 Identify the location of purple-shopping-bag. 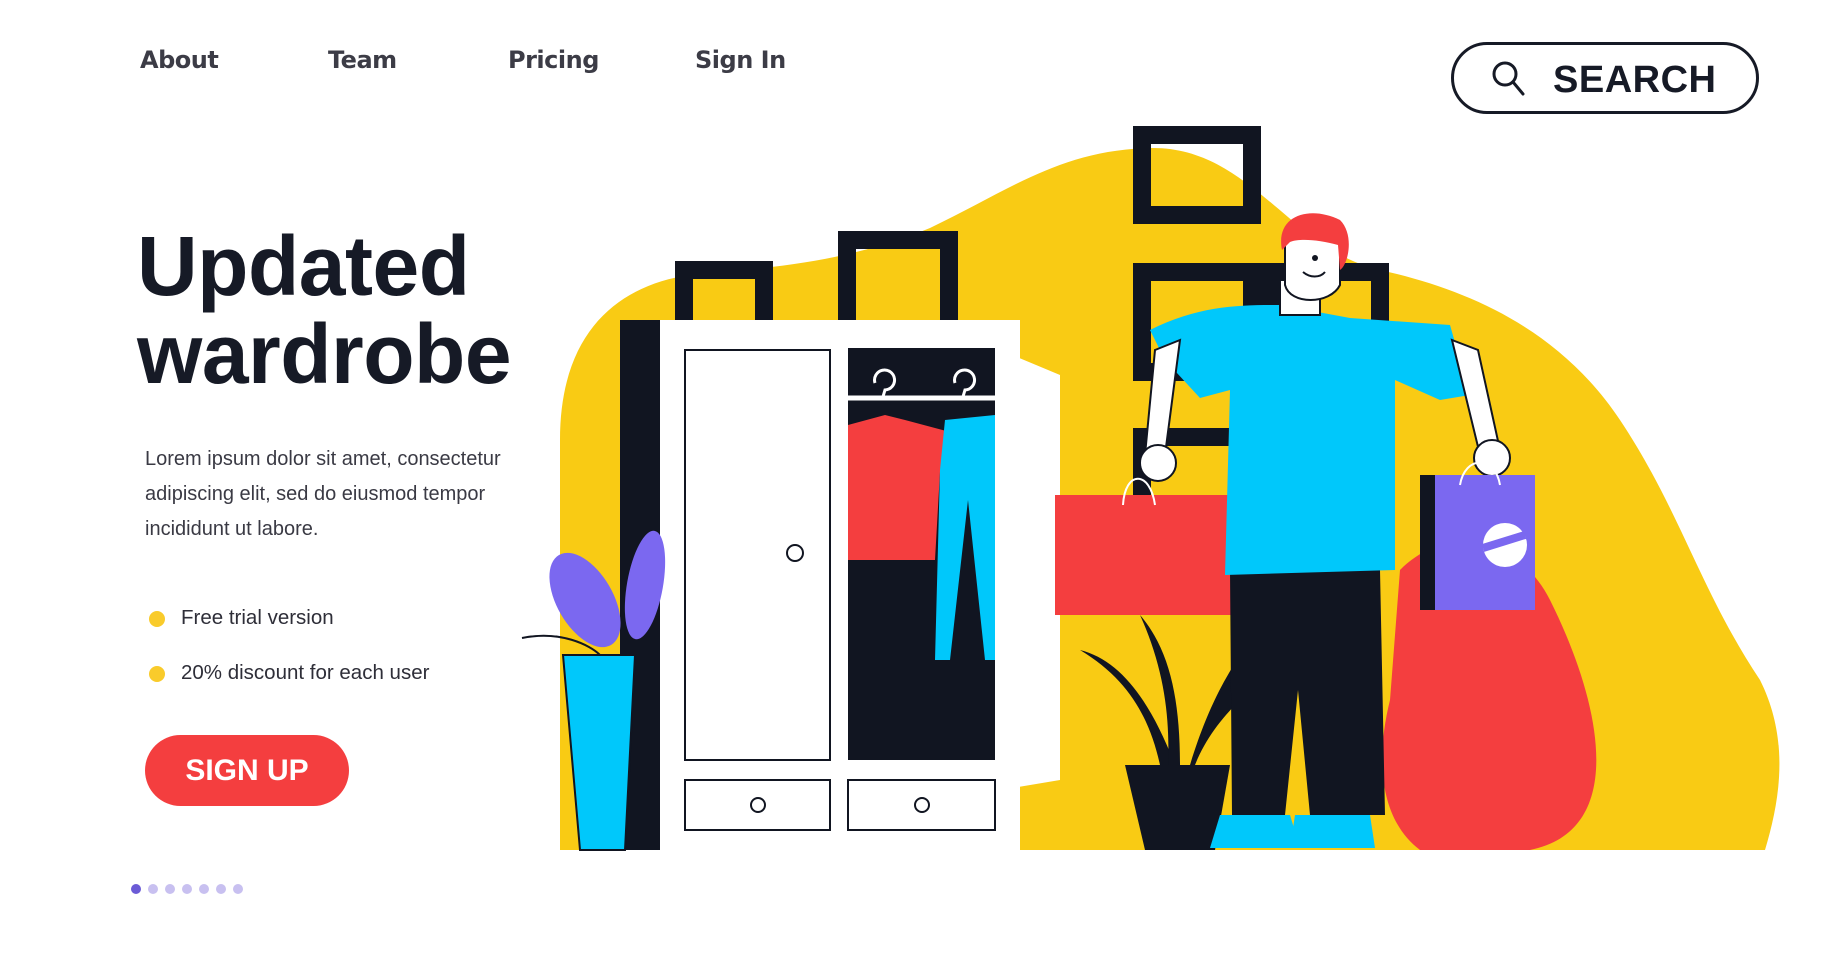
(1477, 535).